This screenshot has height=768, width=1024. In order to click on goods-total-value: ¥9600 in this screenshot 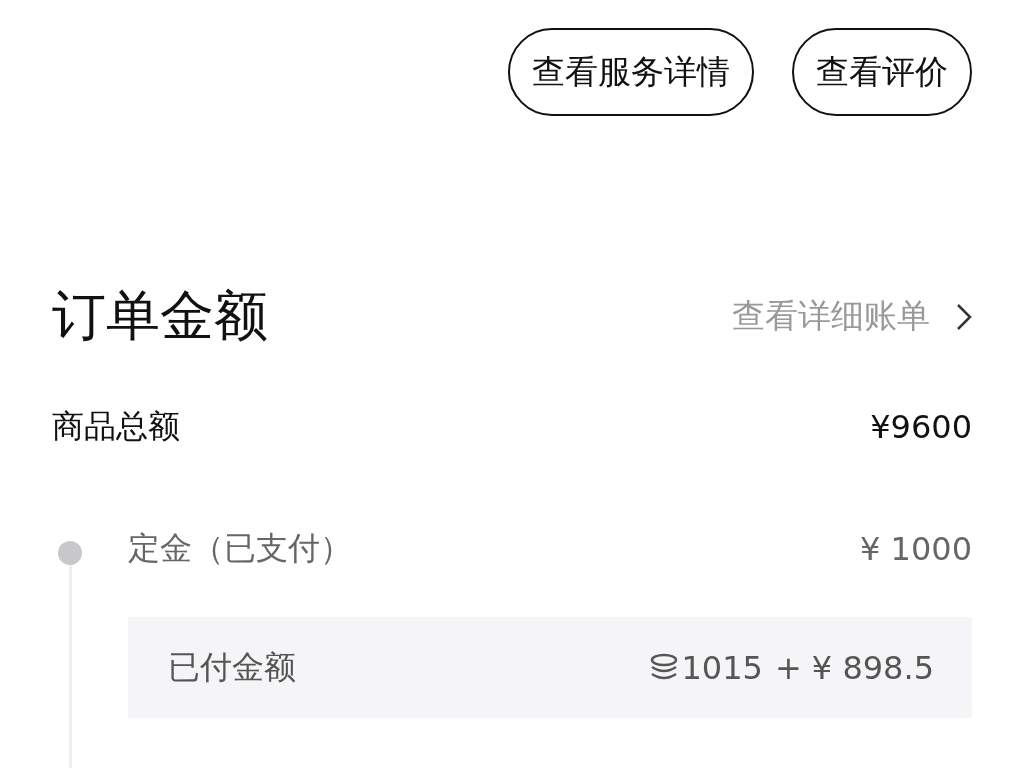, I will do `click(921, 427)`.